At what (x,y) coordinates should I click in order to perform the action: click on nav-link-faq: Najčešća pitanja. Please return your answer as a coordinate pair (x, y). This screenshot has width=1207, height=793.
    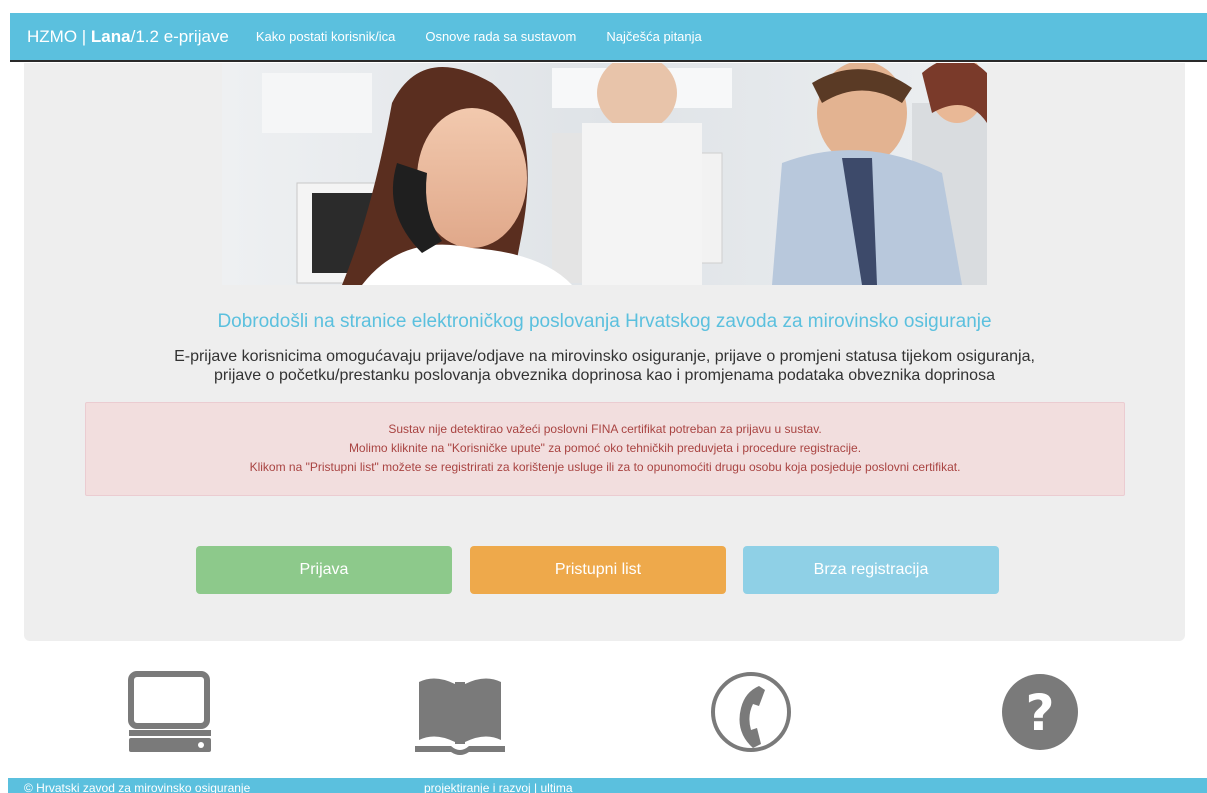
    Looking at the image, I should click on (653, 36).